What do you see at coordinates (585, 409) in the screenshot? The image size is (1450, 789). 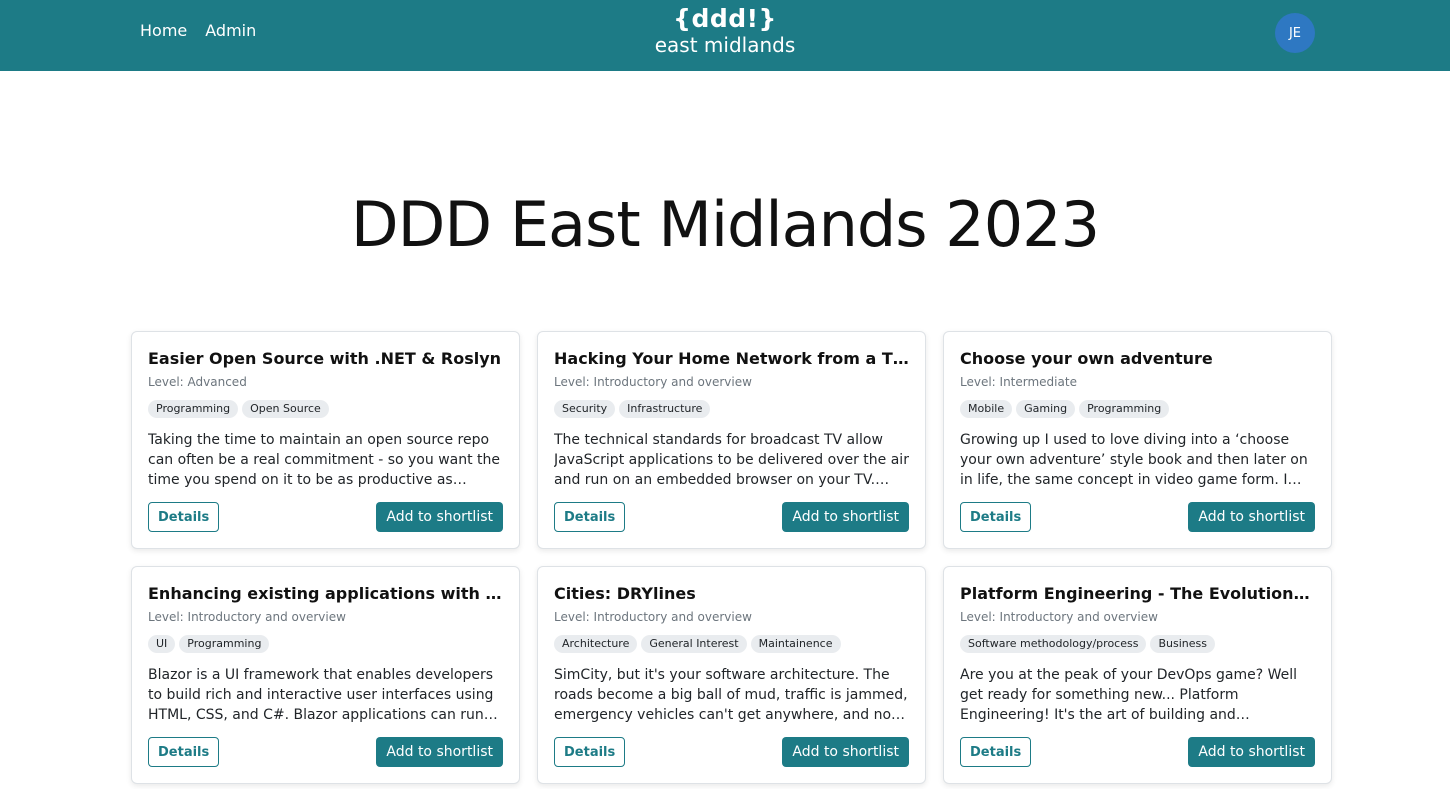 I see `tag-badge: Security` at bounding box center [585, 409].